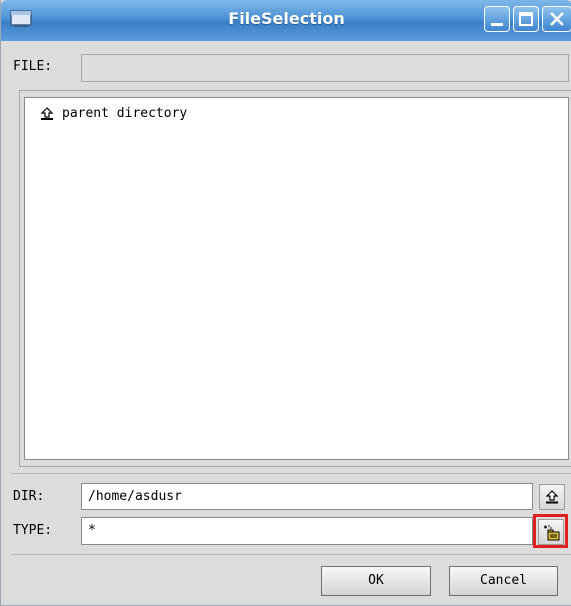  Describe the element at coordinates (48, 116) in the screenshot. I see `up-arrow-icon` at that location.